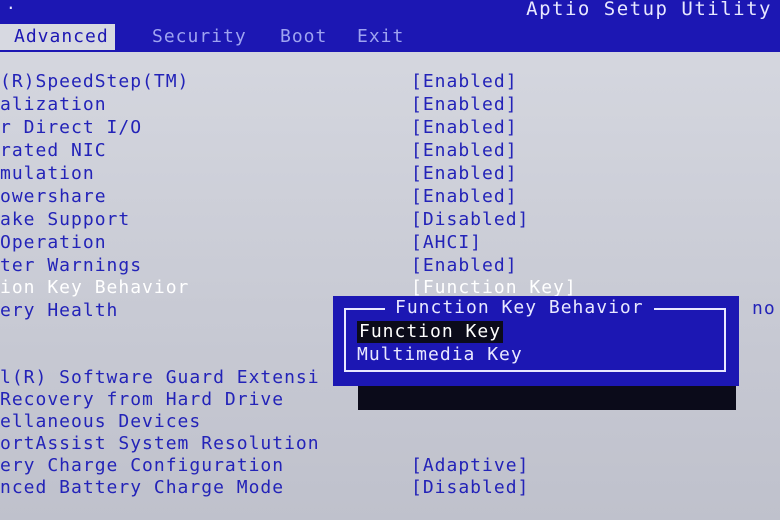 The width and height of the screenshot is (780, 520). I want to click on tab-bar: Advanced Security Boot Exit, so click(390, 37).